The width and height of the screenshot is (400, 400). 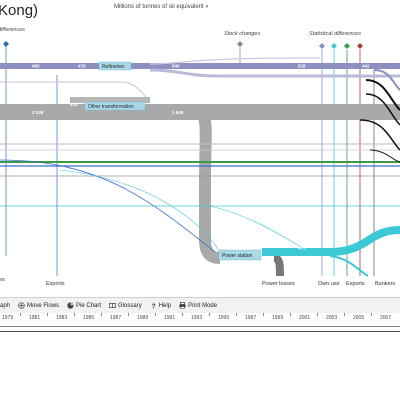 I want to click on electricity-flow, so click(x=331, y=241).